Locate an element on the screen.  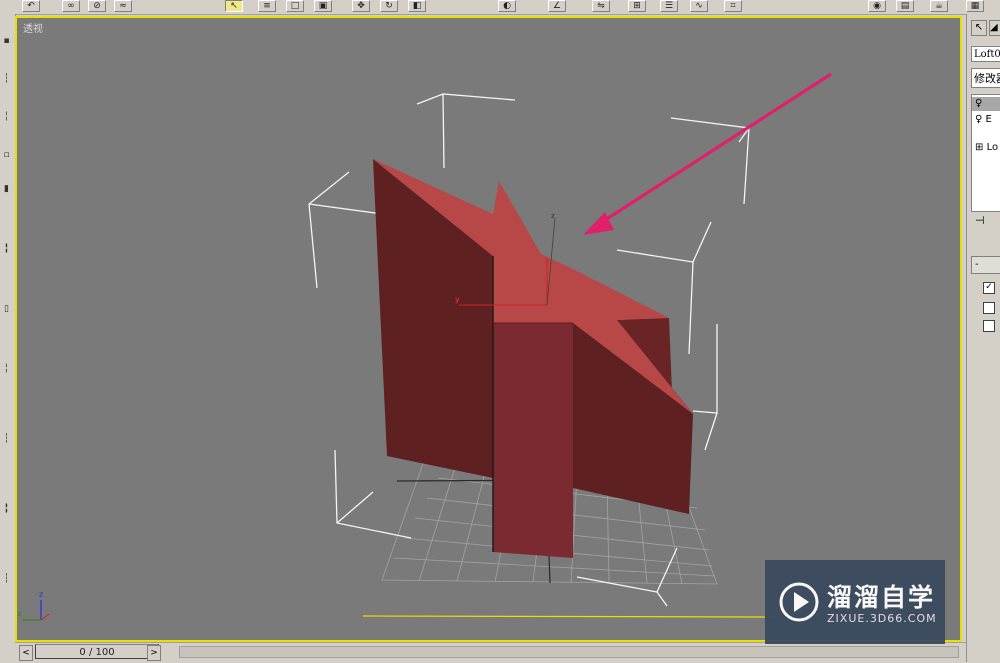
curve-editor-icon: ∿ is located at coordinates (699, 6).